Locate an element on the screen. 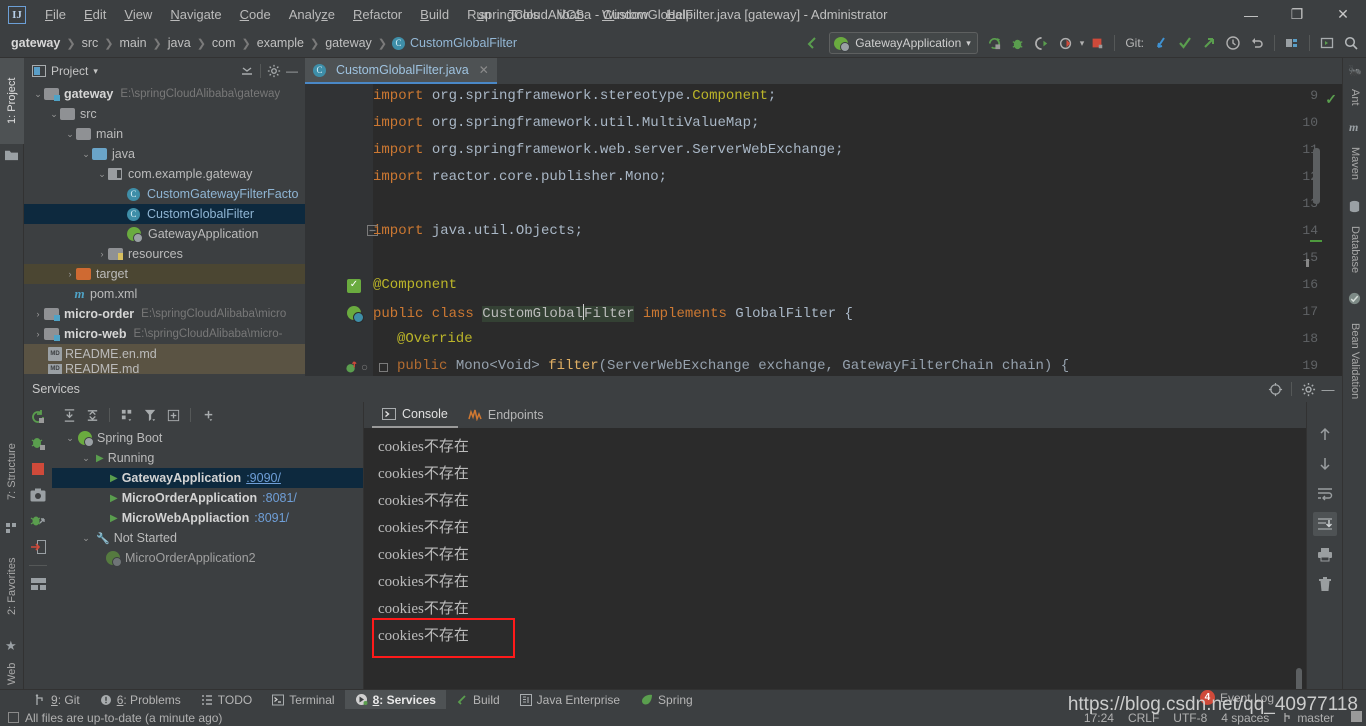  tree-row-gateway: ⌄ gateway E:\springCloudAlibaba\gateway is located at coordinates (164, 94).